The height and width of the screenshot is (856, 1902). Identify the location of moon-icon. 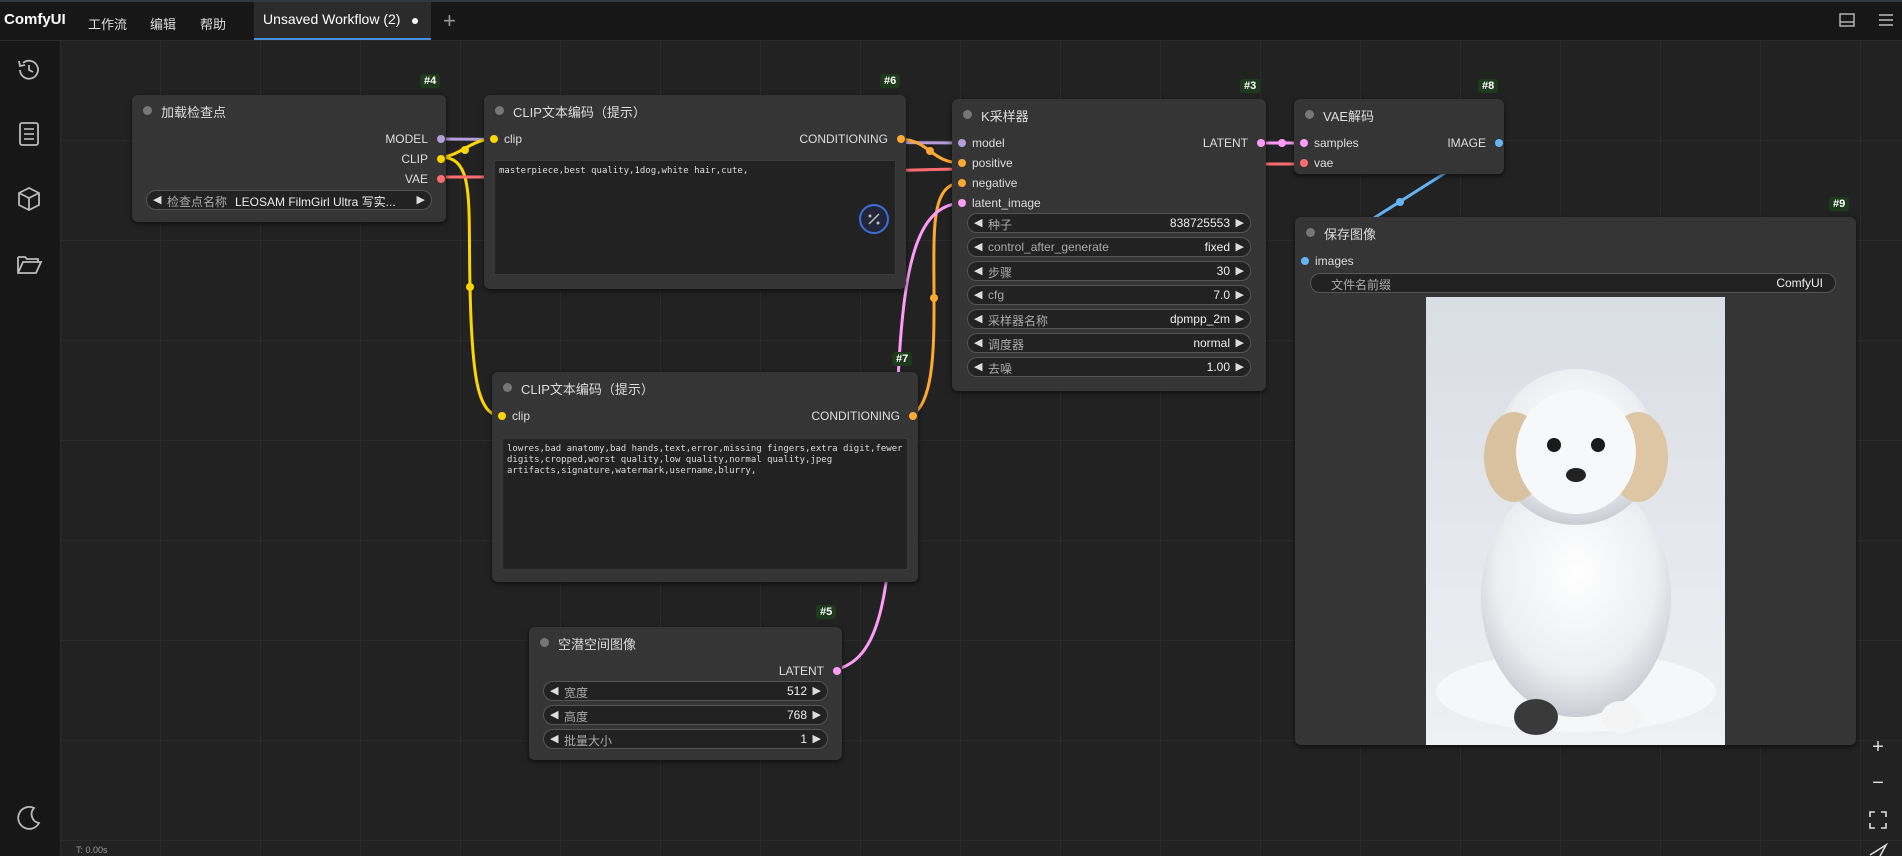
(29, 818).